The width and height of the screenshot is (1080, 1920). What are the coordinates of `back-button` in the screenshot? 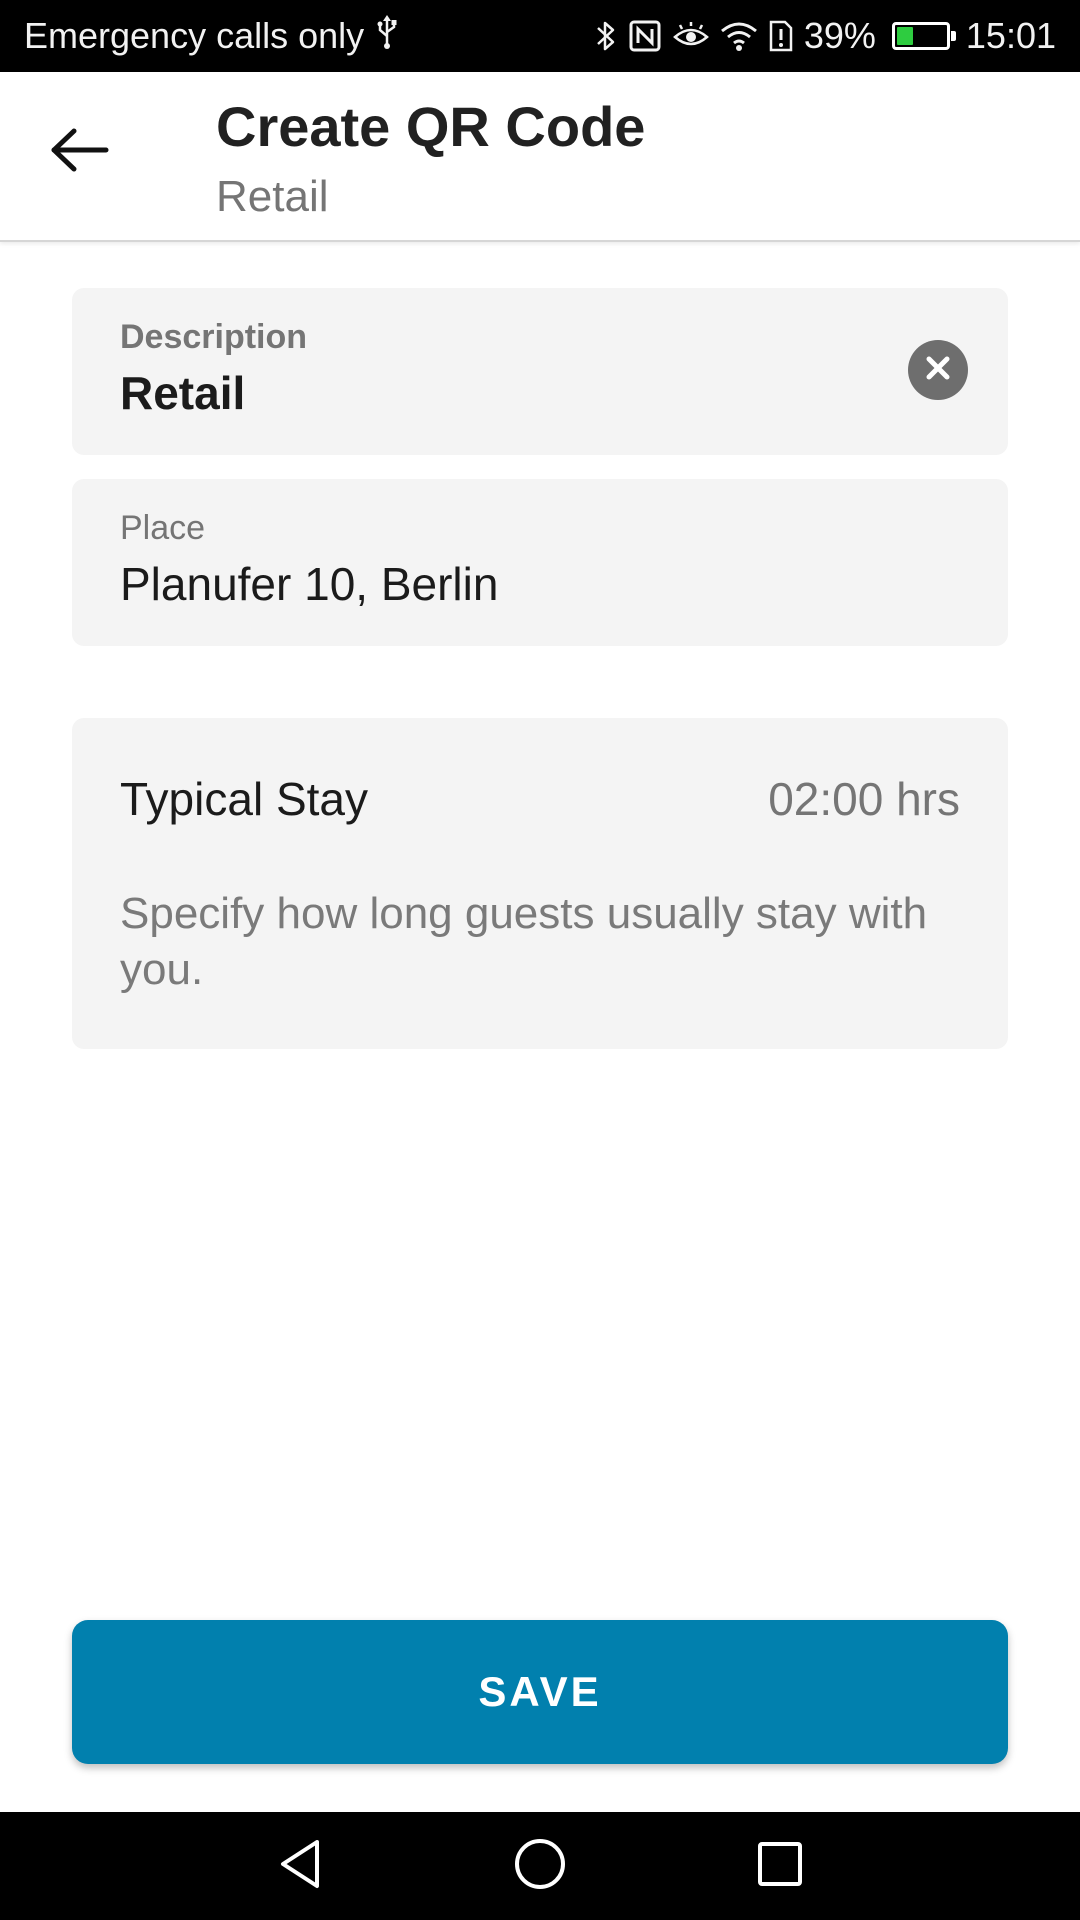 It's located at (80, 152).